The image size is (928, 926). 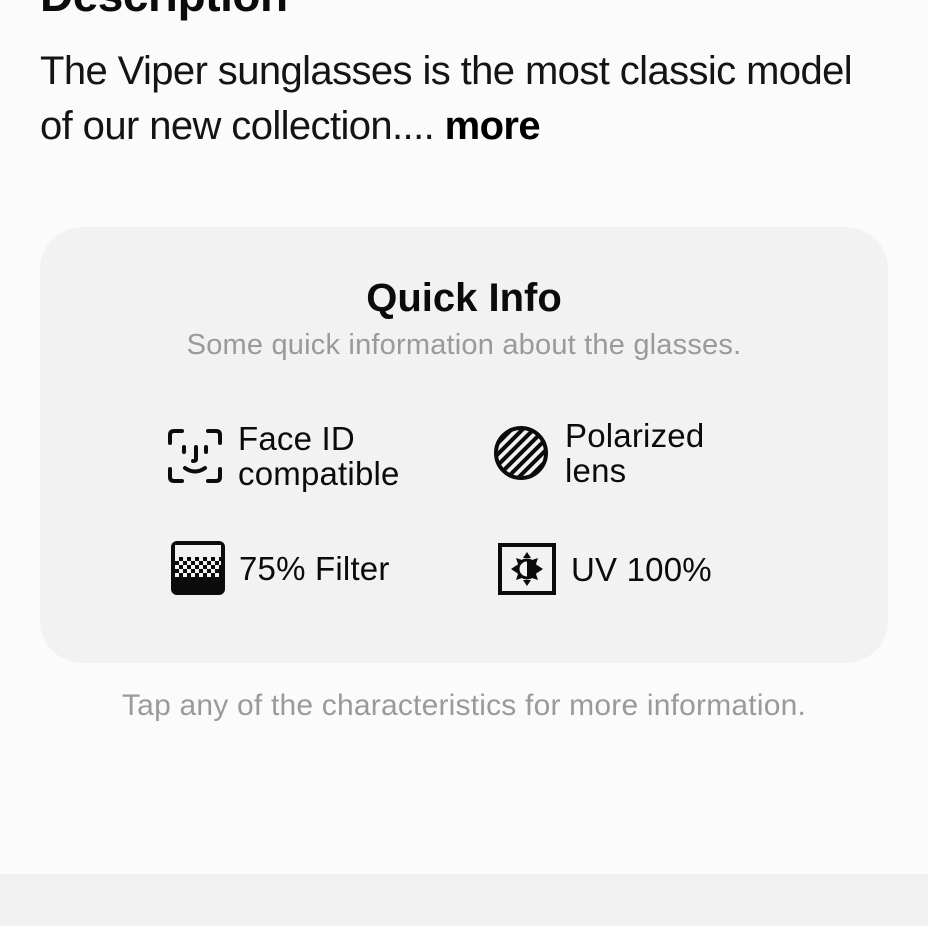 What do you see at coordinates (464, 298) in the screenshot?
I see `quick-info-title: Quick Info` at bounding box center [464, 298].